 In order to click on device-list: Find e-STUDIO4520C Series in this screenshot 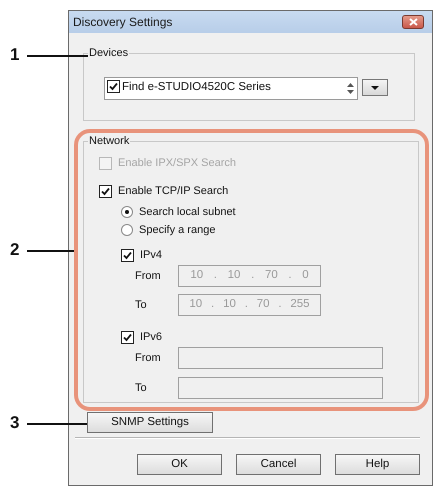, I will do `click(231, 88)`.